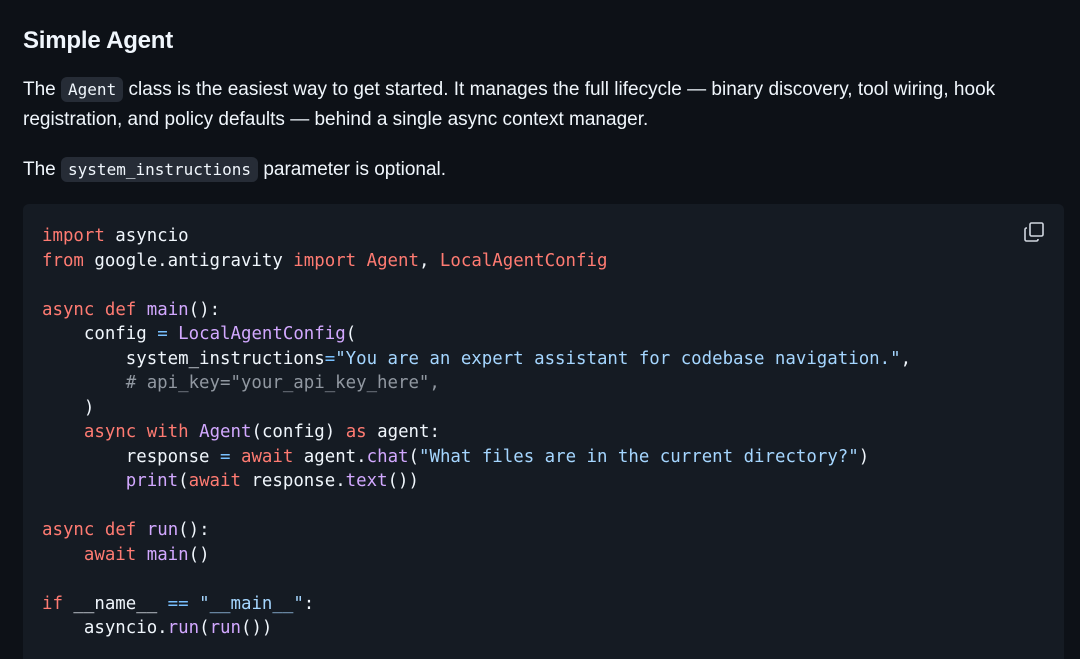 The image size is (1080, 659). I want to click on code-line-9: async with Agent(config) as agent:, so click(261, 432).